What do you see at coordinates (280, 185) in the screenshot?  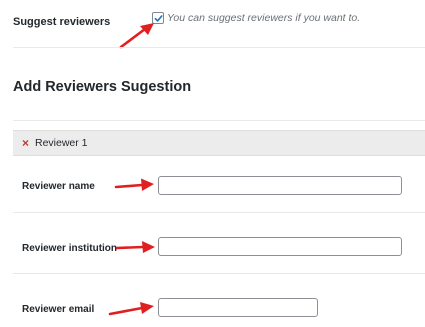 I see `reviewer-name-input` at bounding box center [280, 185].